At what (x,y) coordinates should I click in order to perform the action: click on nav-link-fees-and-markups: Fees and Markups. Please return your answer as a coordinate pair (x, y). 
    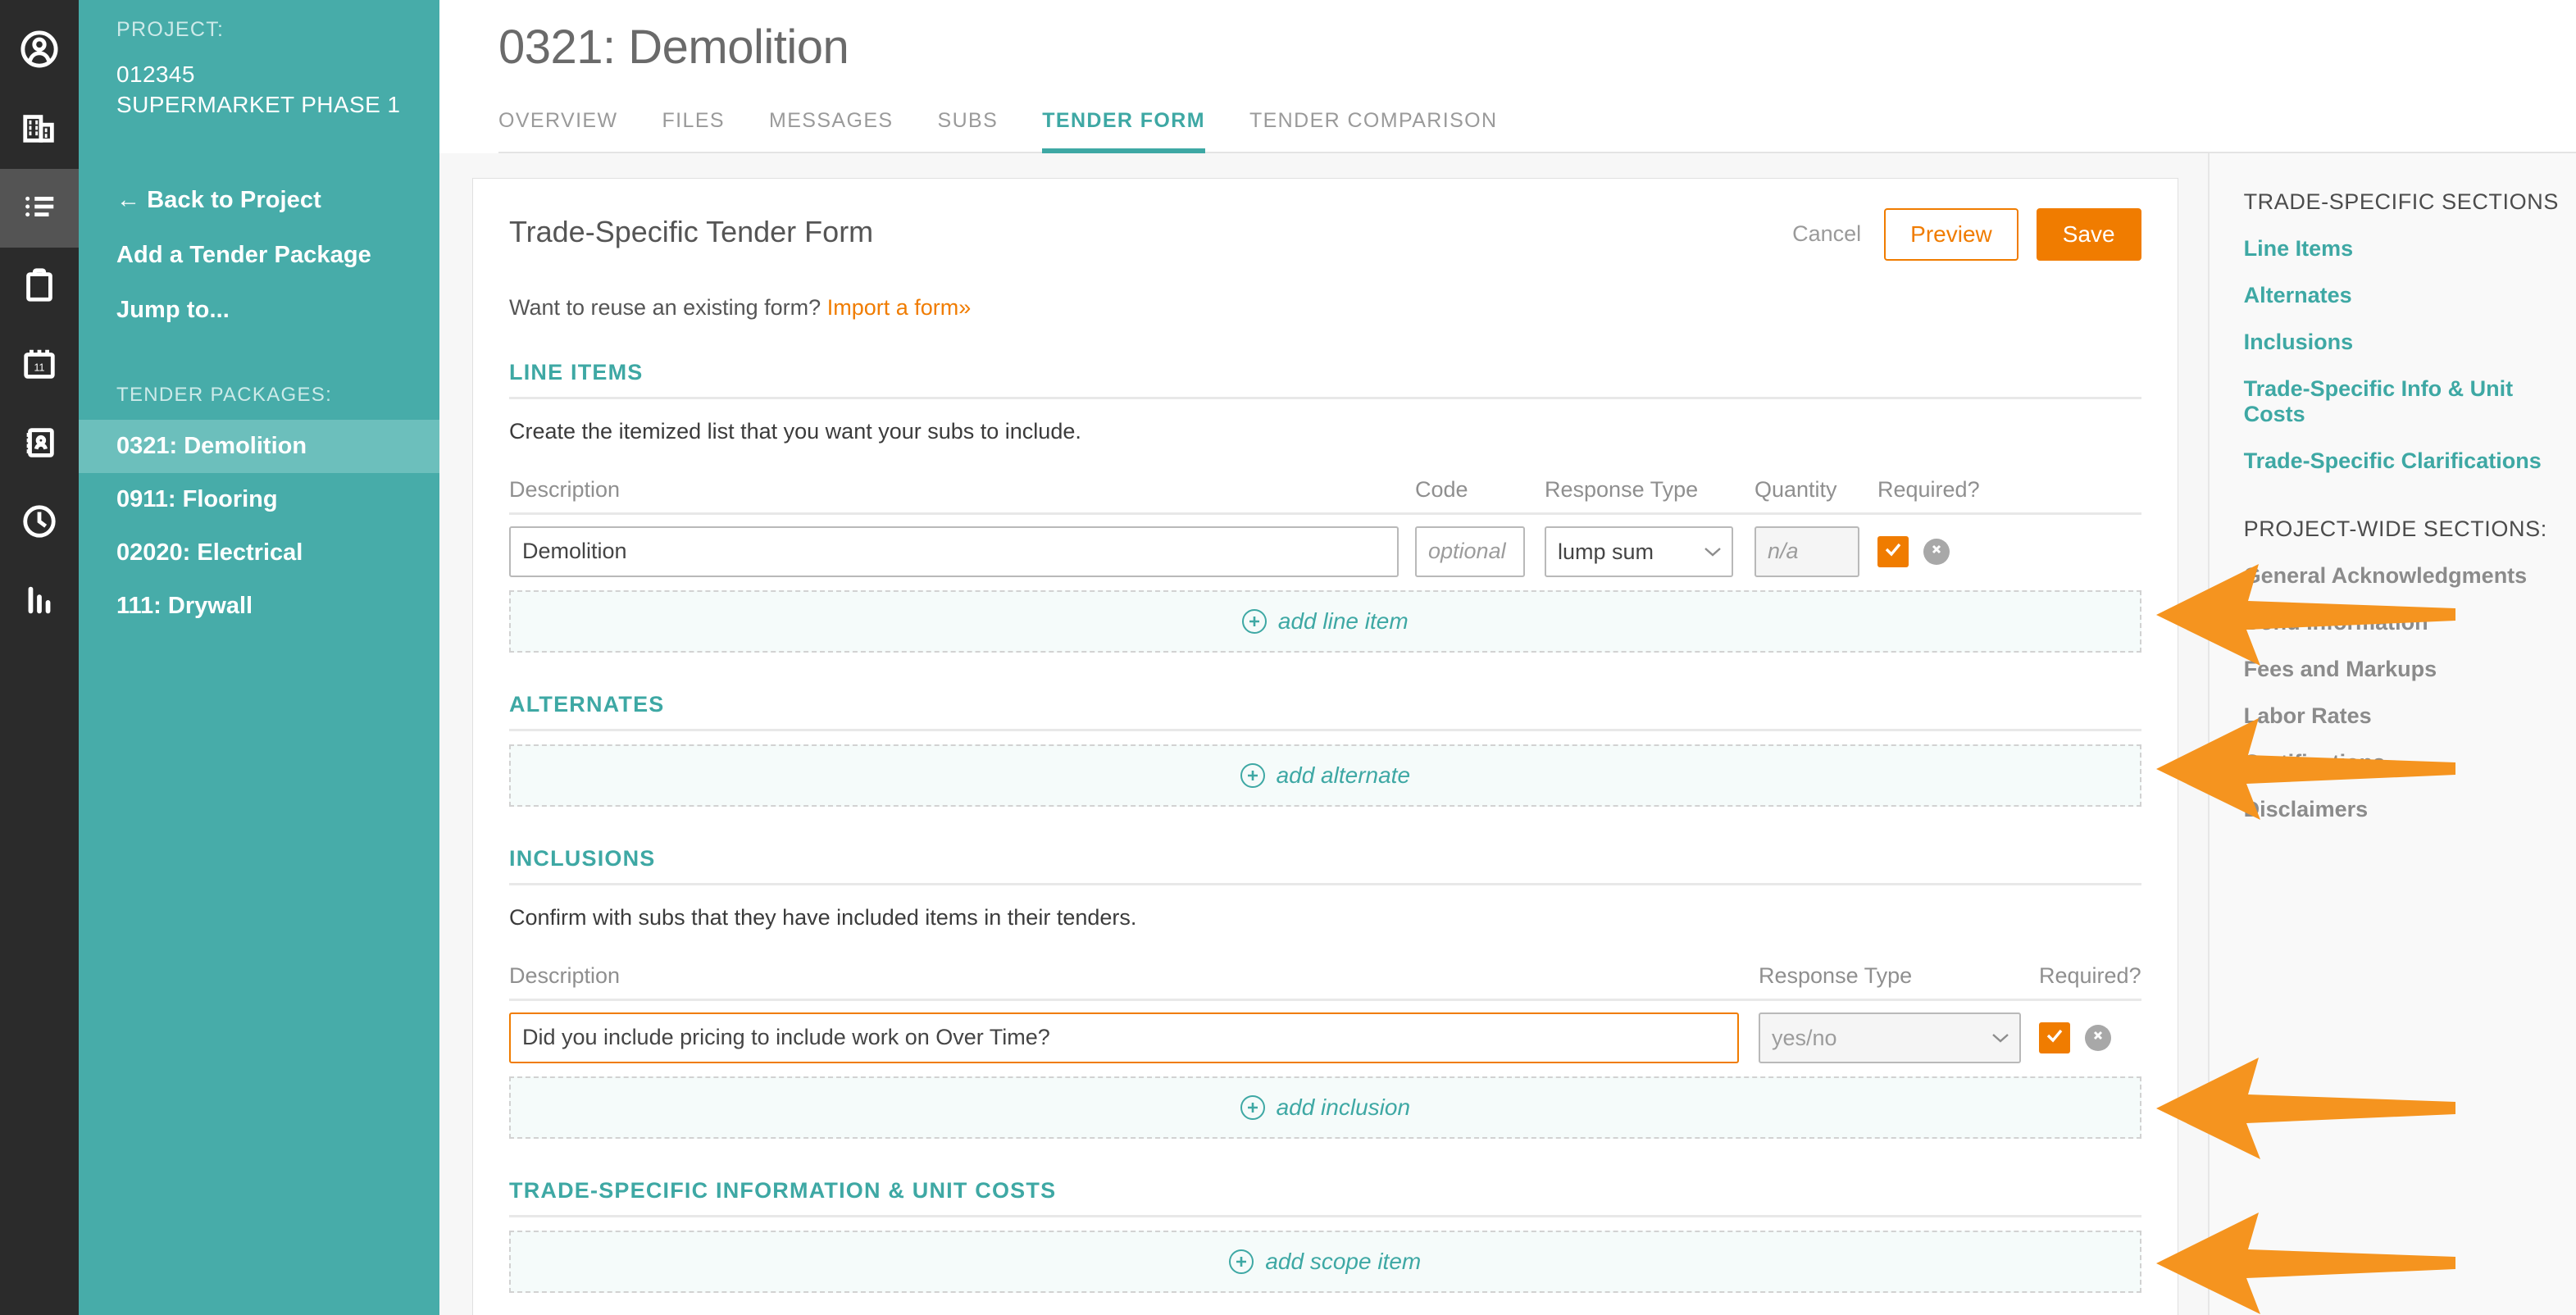
    Looking at the image, I should click on (2410, 669).